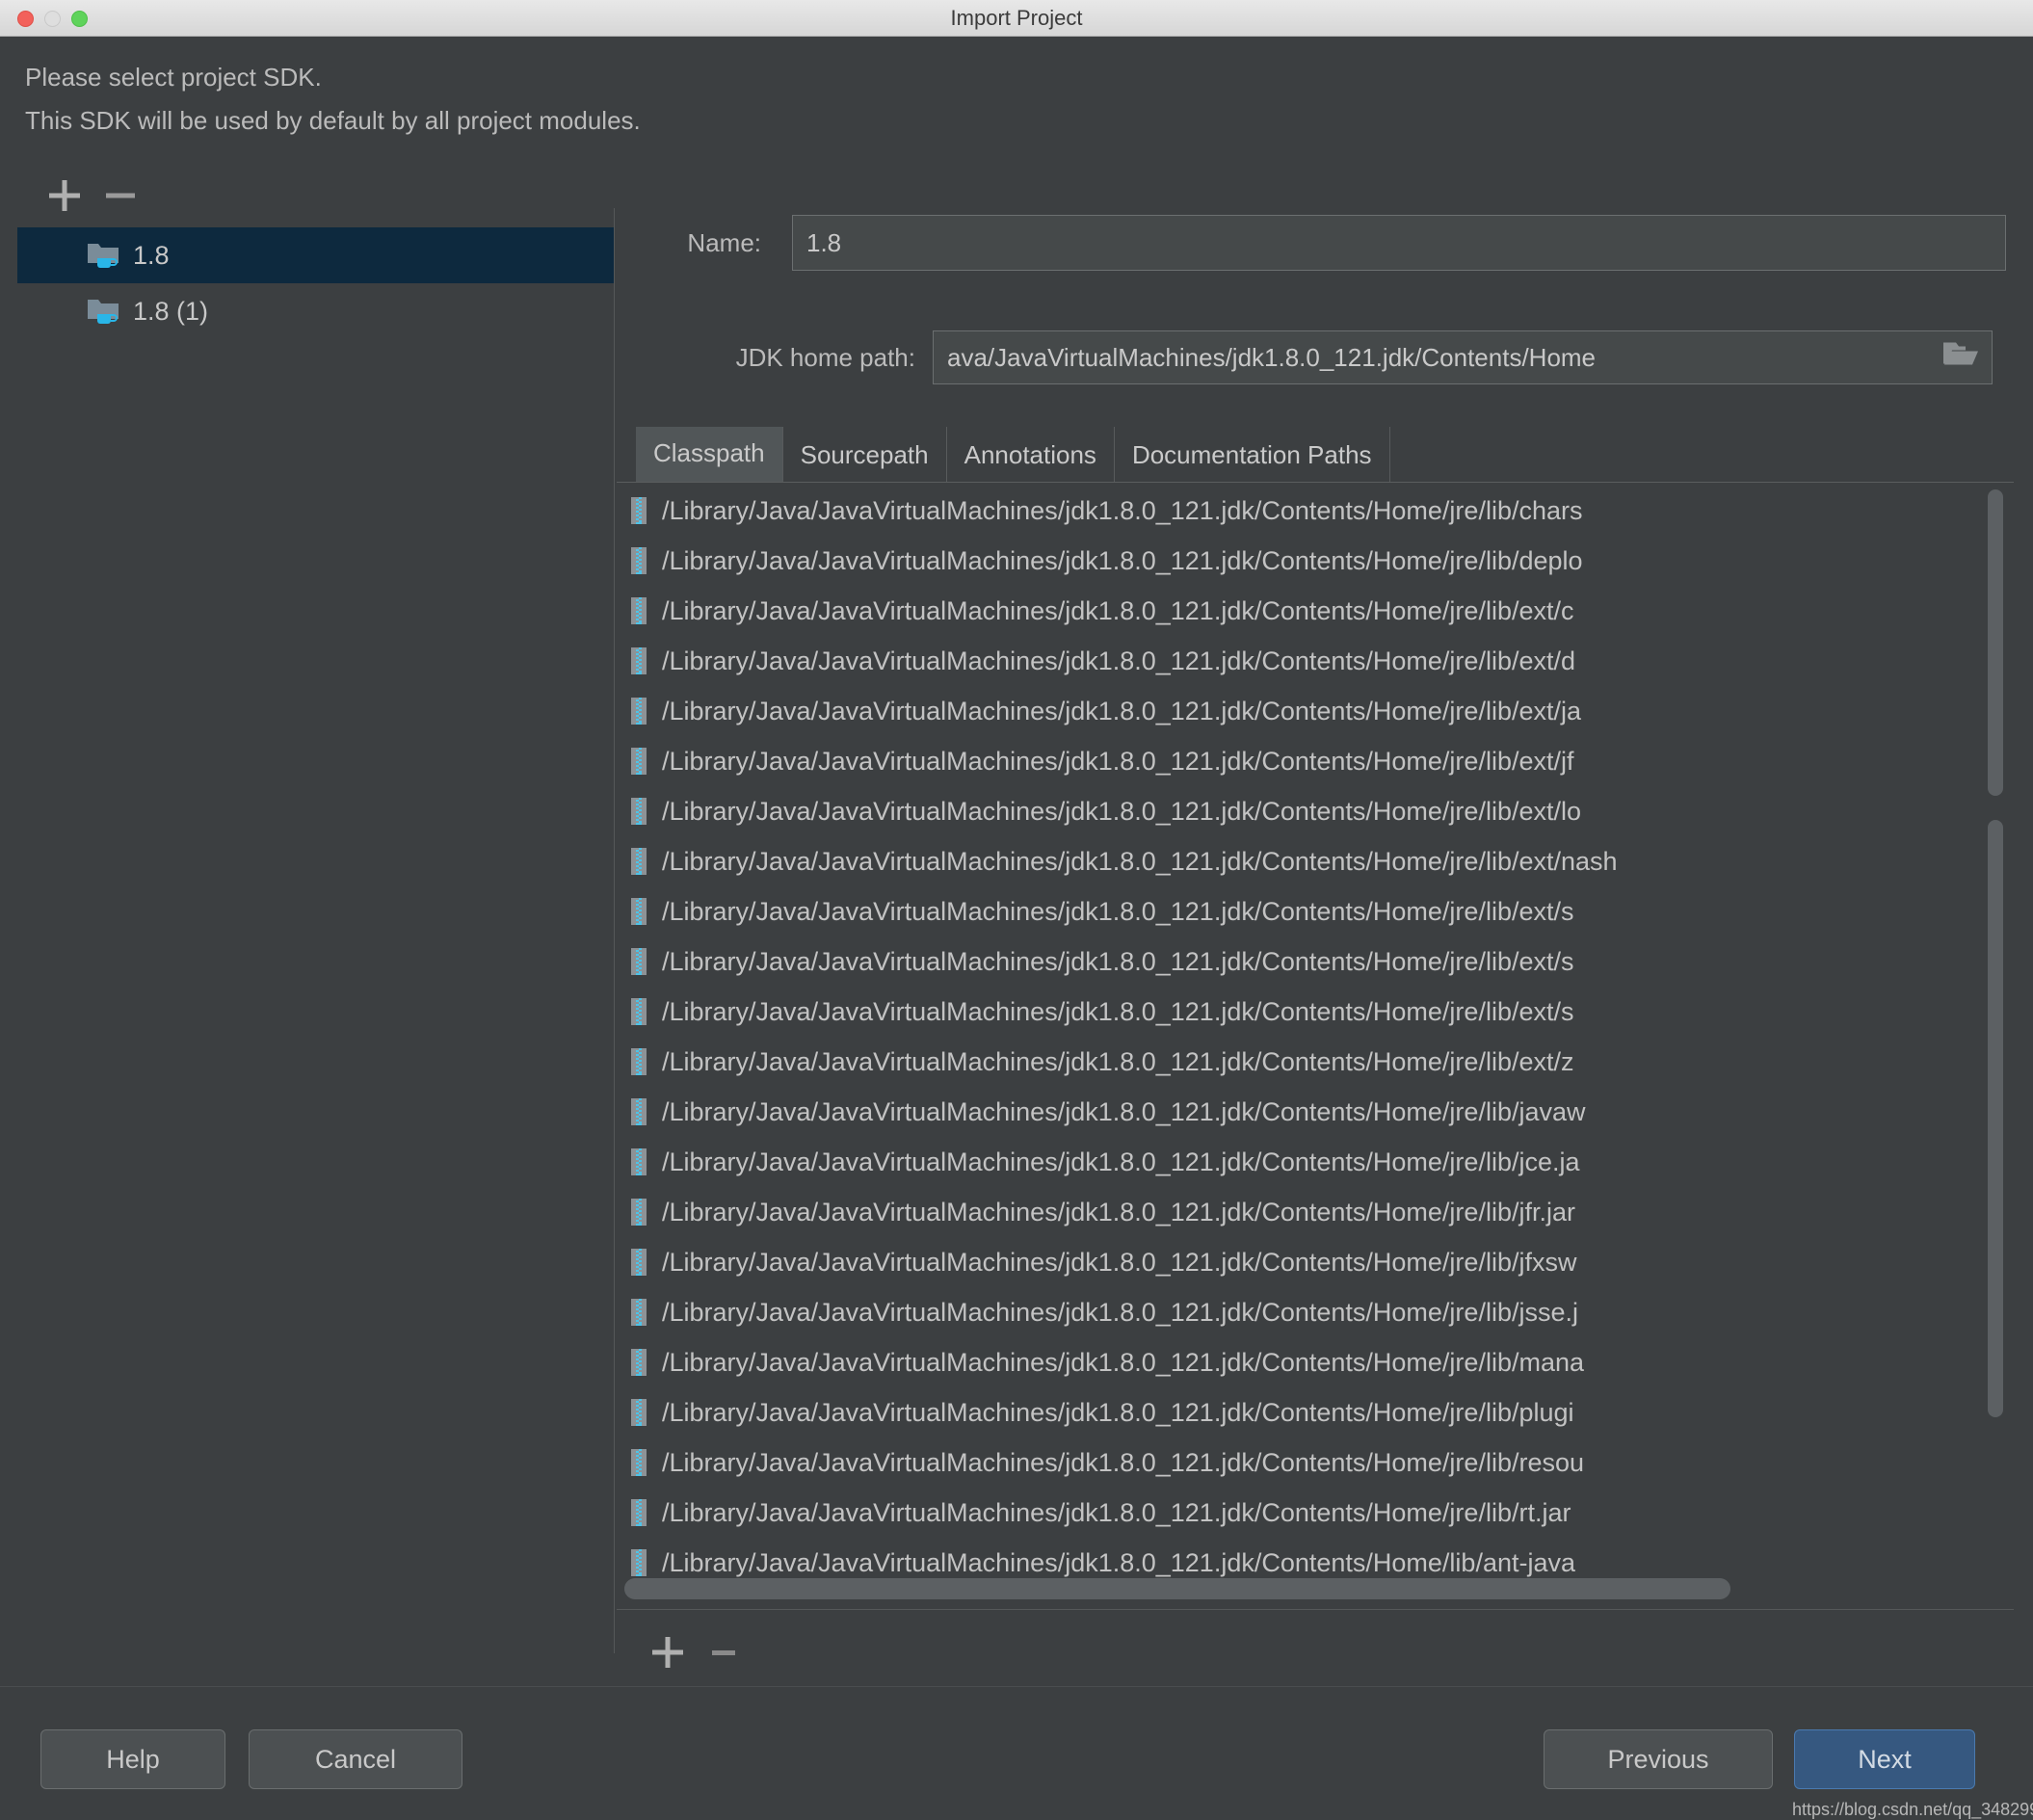  I want to click on classpath-vertical-scrollbar, so click(1995, 1047).